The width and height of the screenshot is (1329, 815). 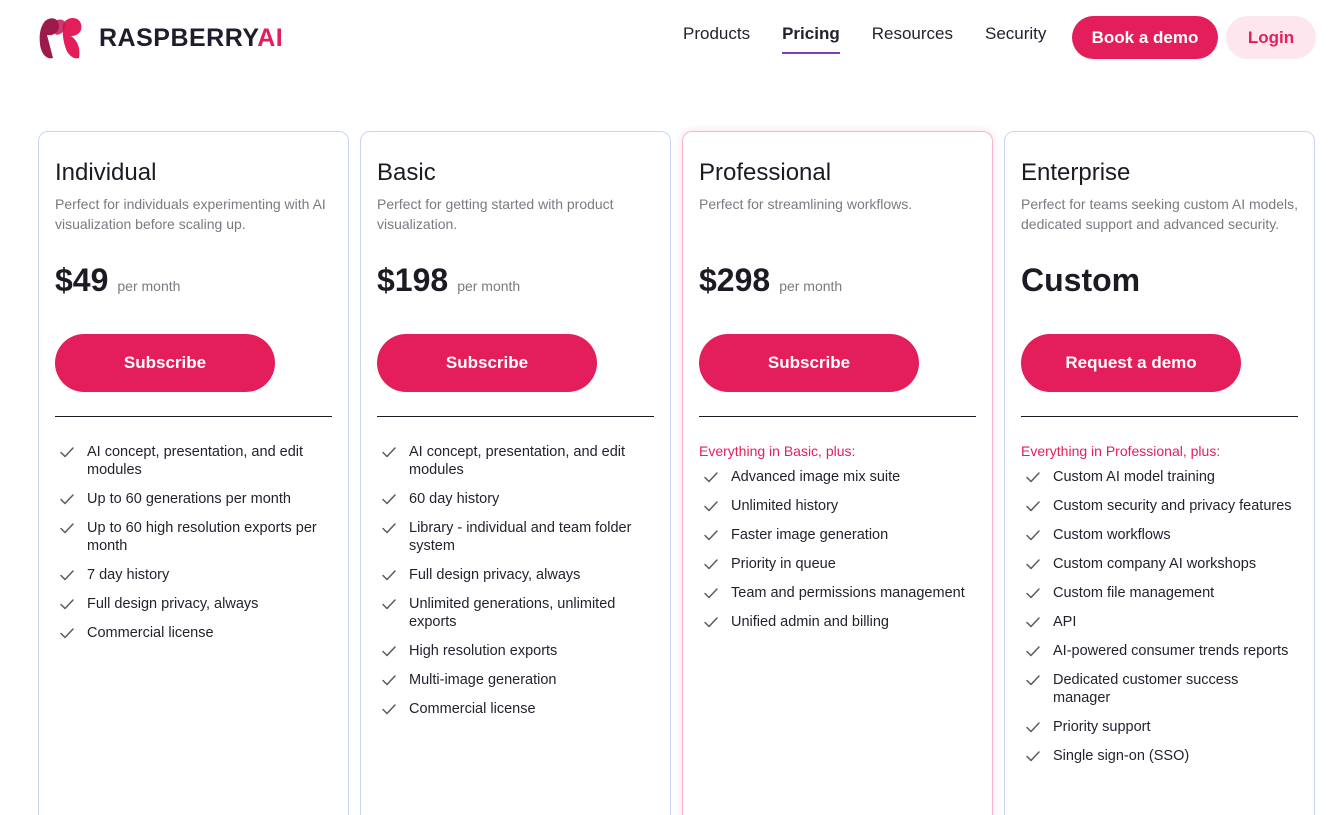 I want to click on login-button: Login, so click(x=1271, y=37).